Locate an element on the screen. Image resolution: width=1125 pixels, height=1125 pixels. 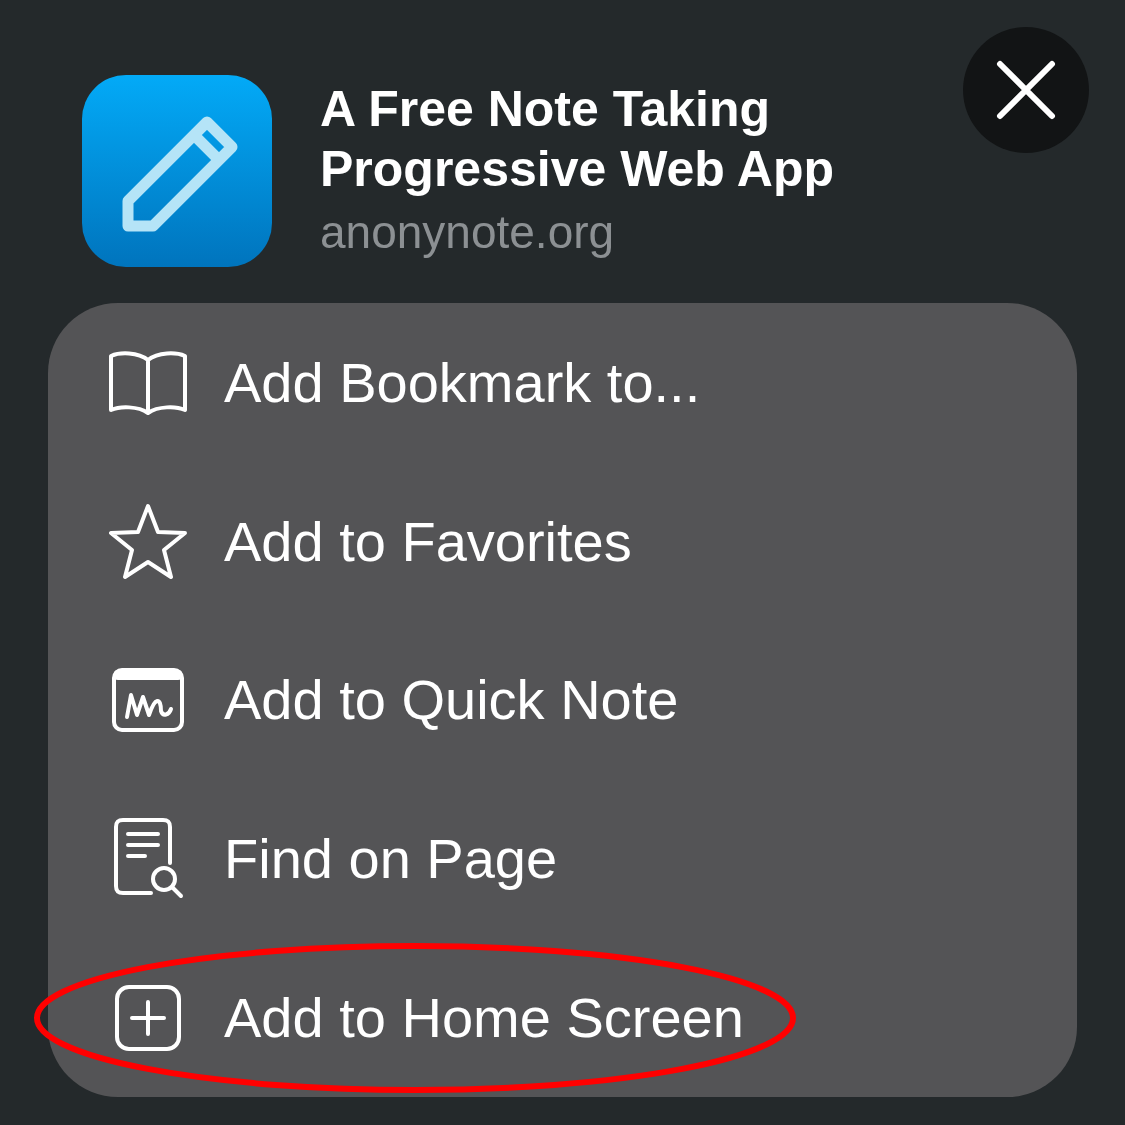
book-icon is located at coordinates (148, 383).